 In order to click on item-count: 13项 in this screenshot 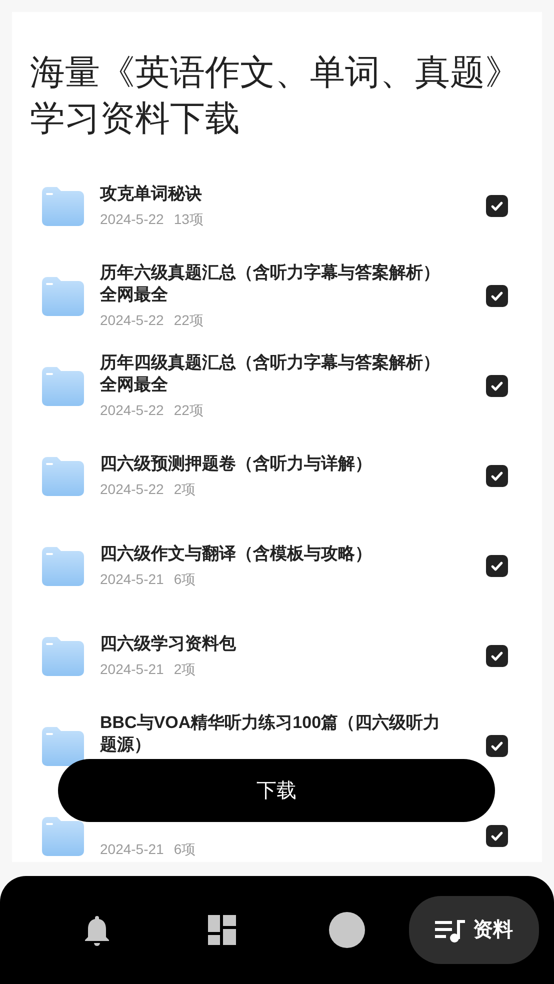, I will do `click(189, 219)`.